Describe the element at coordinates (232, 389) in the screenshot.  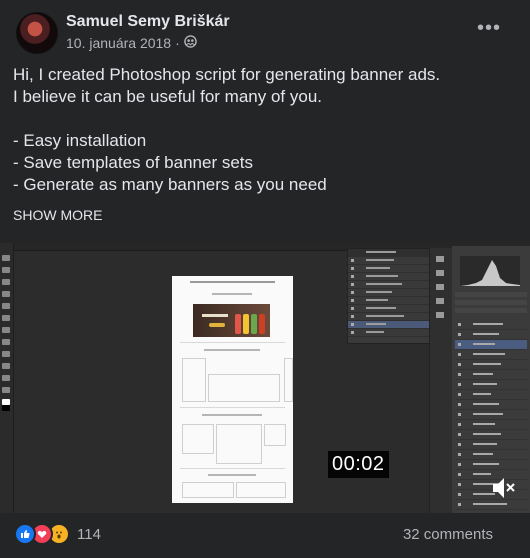
I see `banner-template-document` at that location.